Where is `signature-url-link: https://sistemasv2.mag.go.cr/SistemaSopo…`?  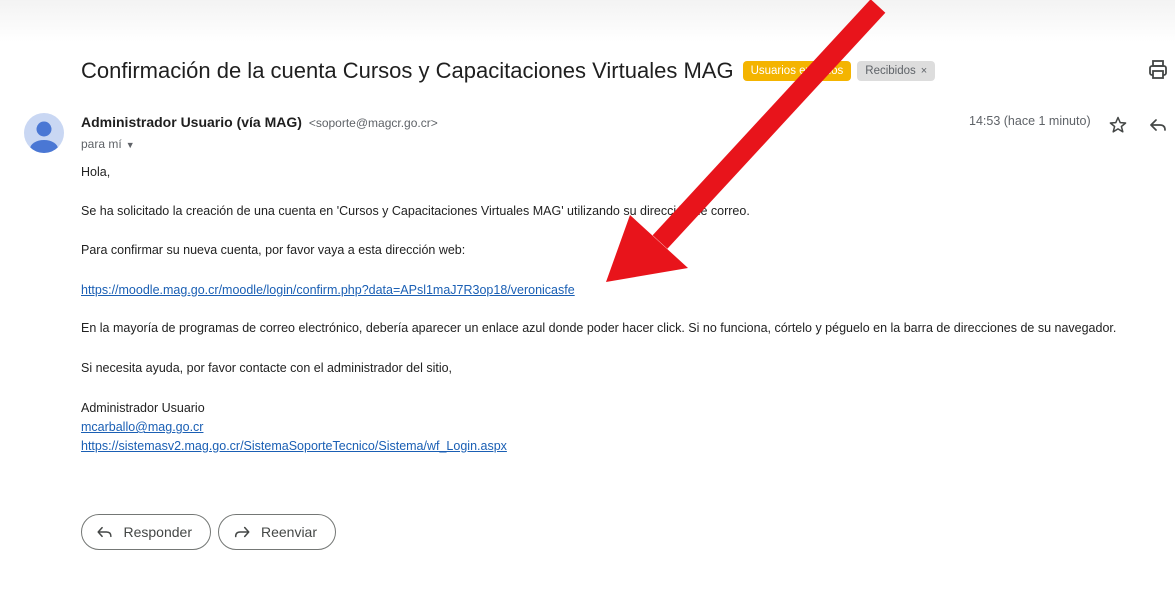 signature-url-link: https://sistemasv2.mag.go.cr/SistemaSopo… is located at coordinates (294, 446).